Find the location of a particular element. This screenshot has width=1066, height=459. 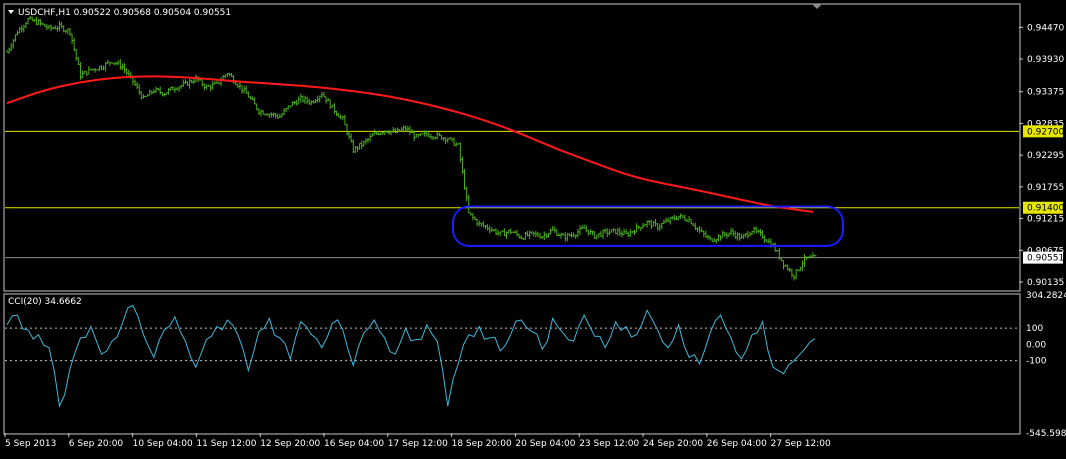

time-tick-label: 20 Sep 04:00 is located at coordinates (545, 444).